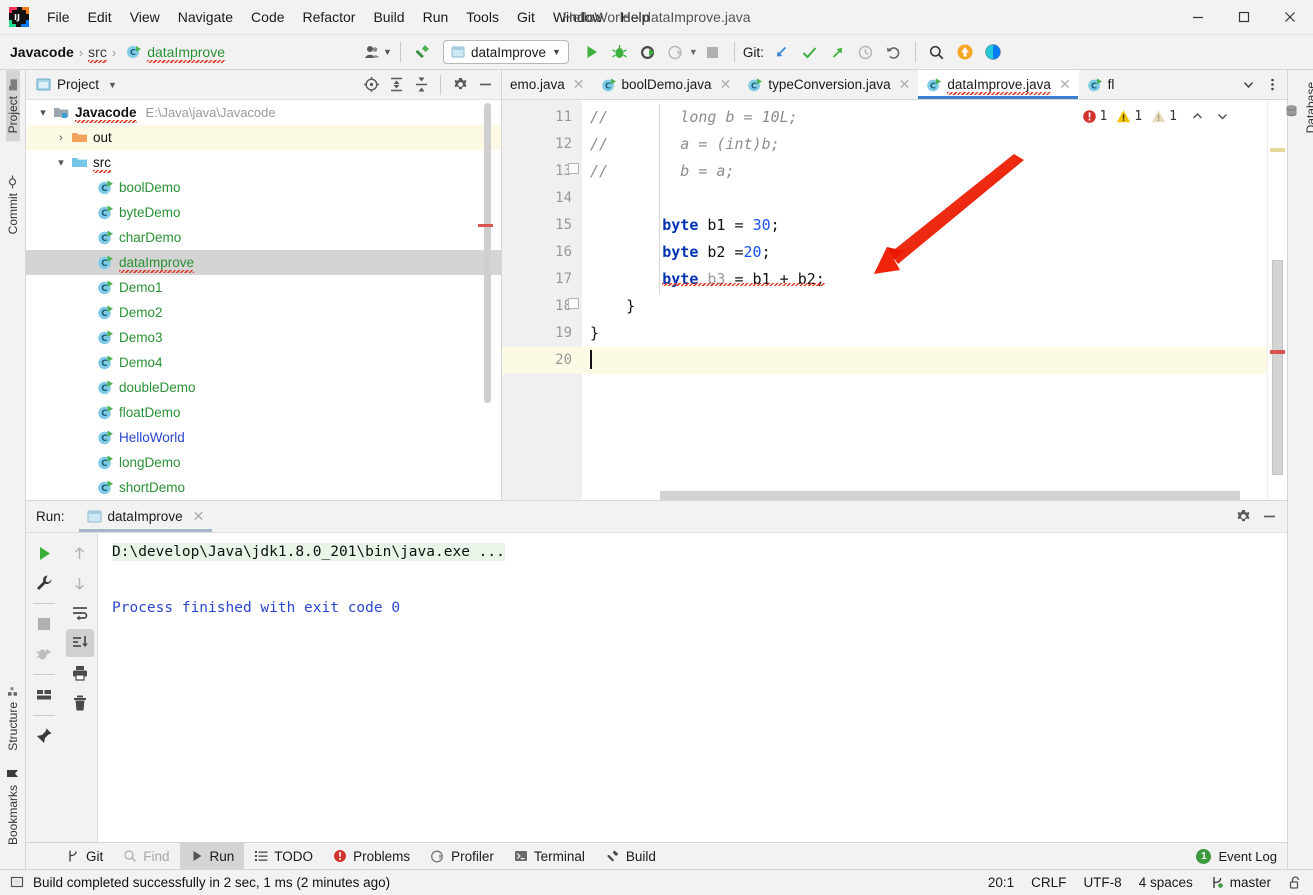  I want to click on chevron-up-icon, so click(1197, 116).